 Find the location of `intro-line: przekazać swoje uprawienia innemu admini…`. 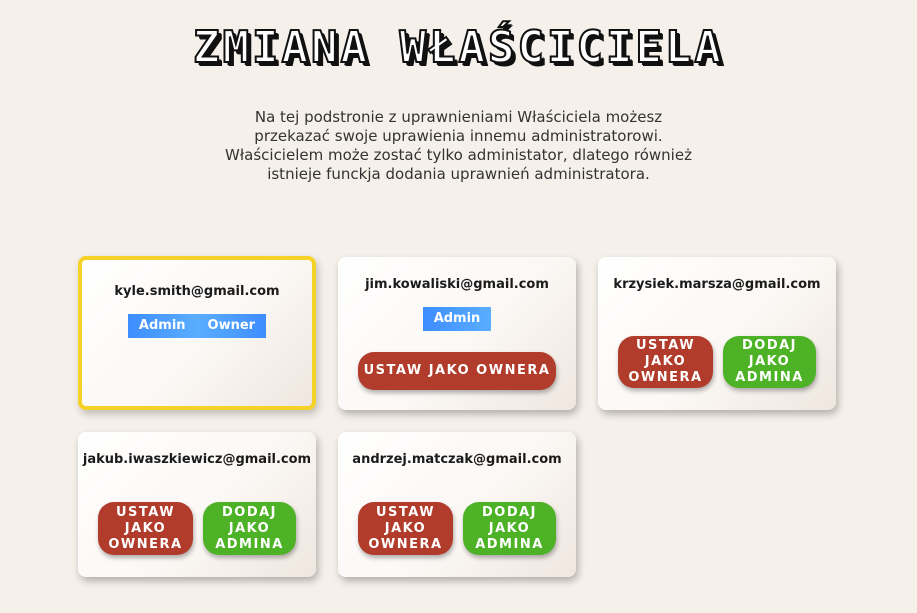

intro-line: przekazać swoje uprawienia innemu admini… is located at coordinates (458, 136).